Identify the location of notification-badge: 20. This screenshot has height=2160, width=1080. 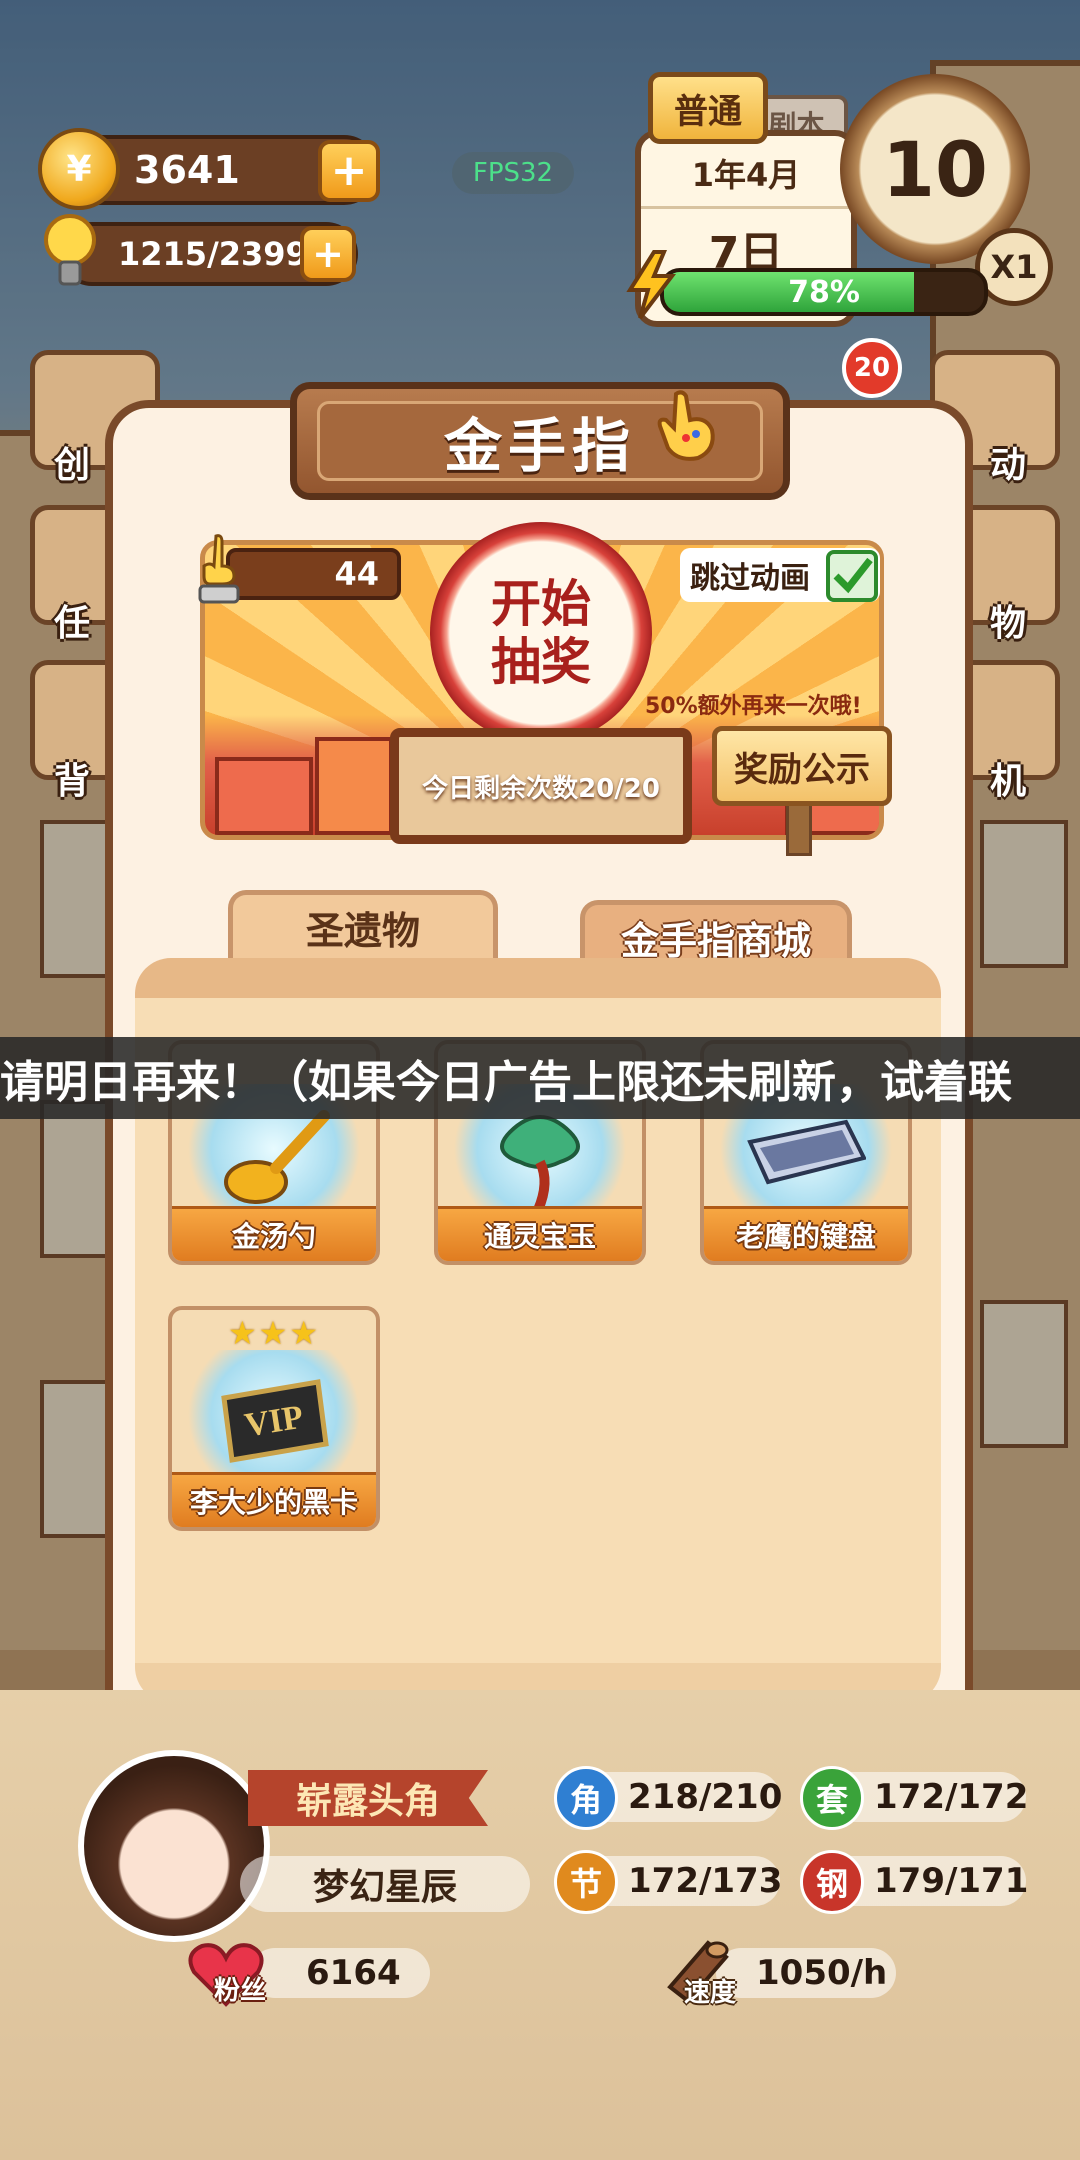
(872, 368).